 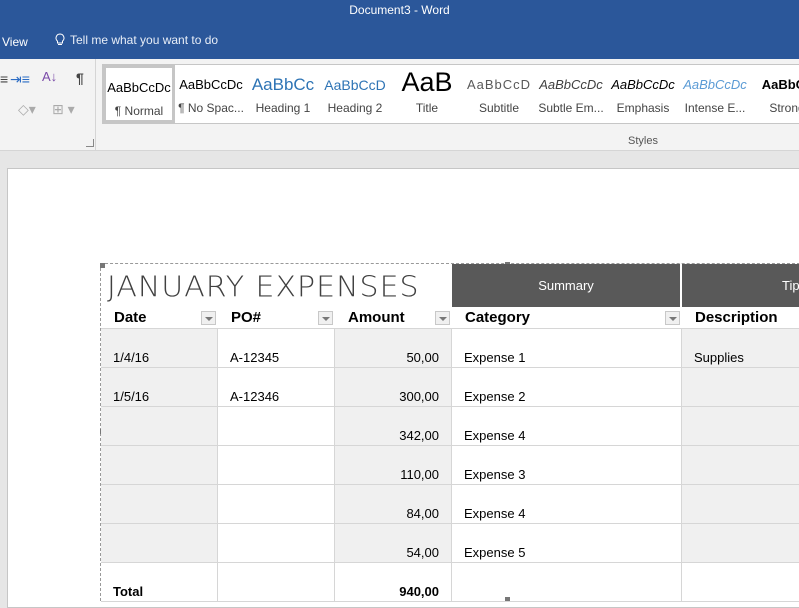 What do you see at coordinates (355, 108) in the screenshot?
I see `style-label: Heading 2` at bounding box center [355, 108].